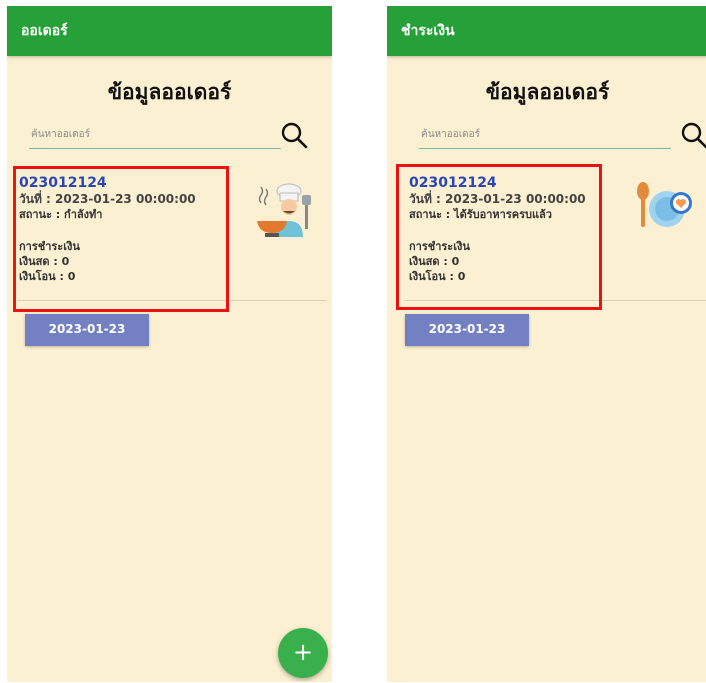  I want to click on chef-cooking-icon, so click(284, 210).